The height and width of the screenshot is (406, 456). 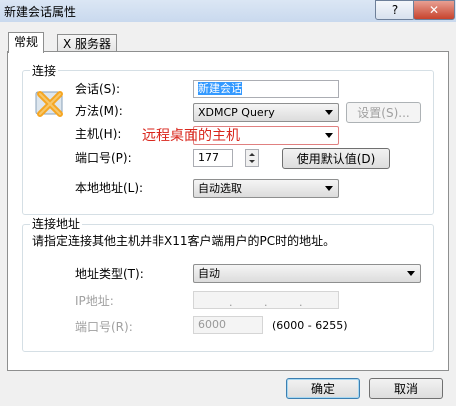 I want to click on port-label: 端口号(P):, so click(x=103, y=158).